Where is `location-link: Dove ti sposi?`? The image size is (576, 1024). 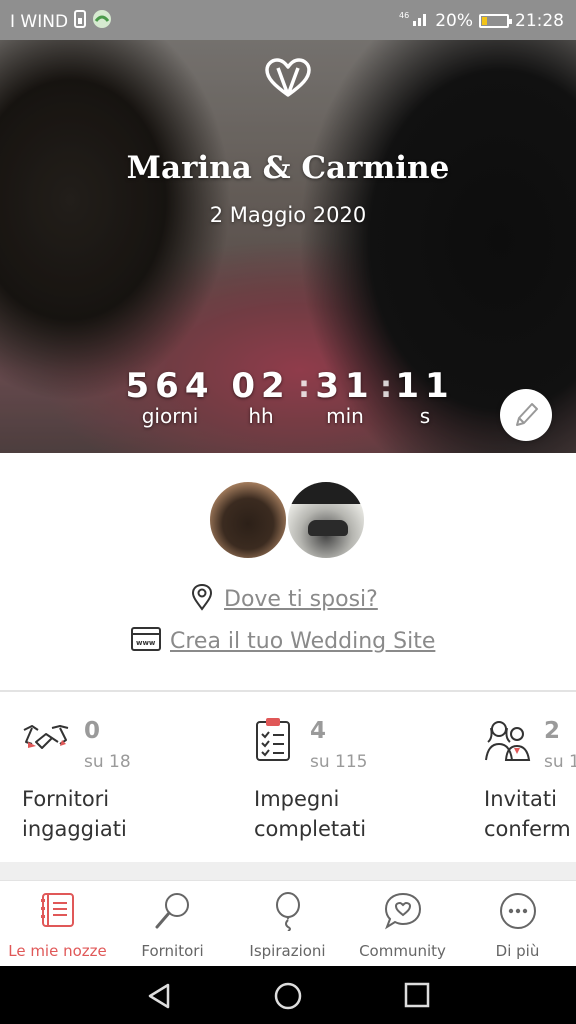 location-link: Dove ti sposi? is located at coordinates (284, 599).